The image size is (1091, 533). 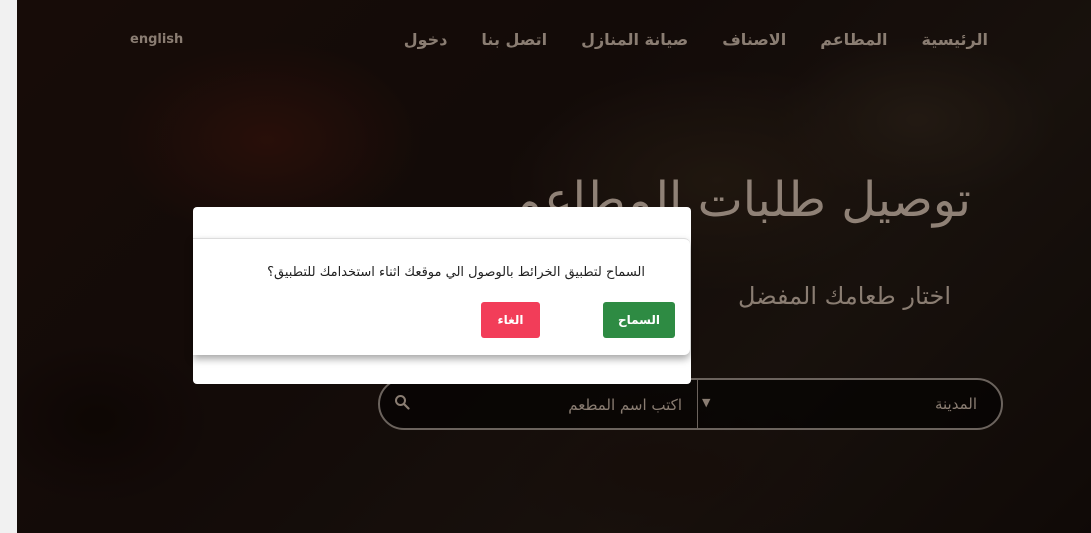 I want to click on restaurant-search-input, so click(x=552, y=405).